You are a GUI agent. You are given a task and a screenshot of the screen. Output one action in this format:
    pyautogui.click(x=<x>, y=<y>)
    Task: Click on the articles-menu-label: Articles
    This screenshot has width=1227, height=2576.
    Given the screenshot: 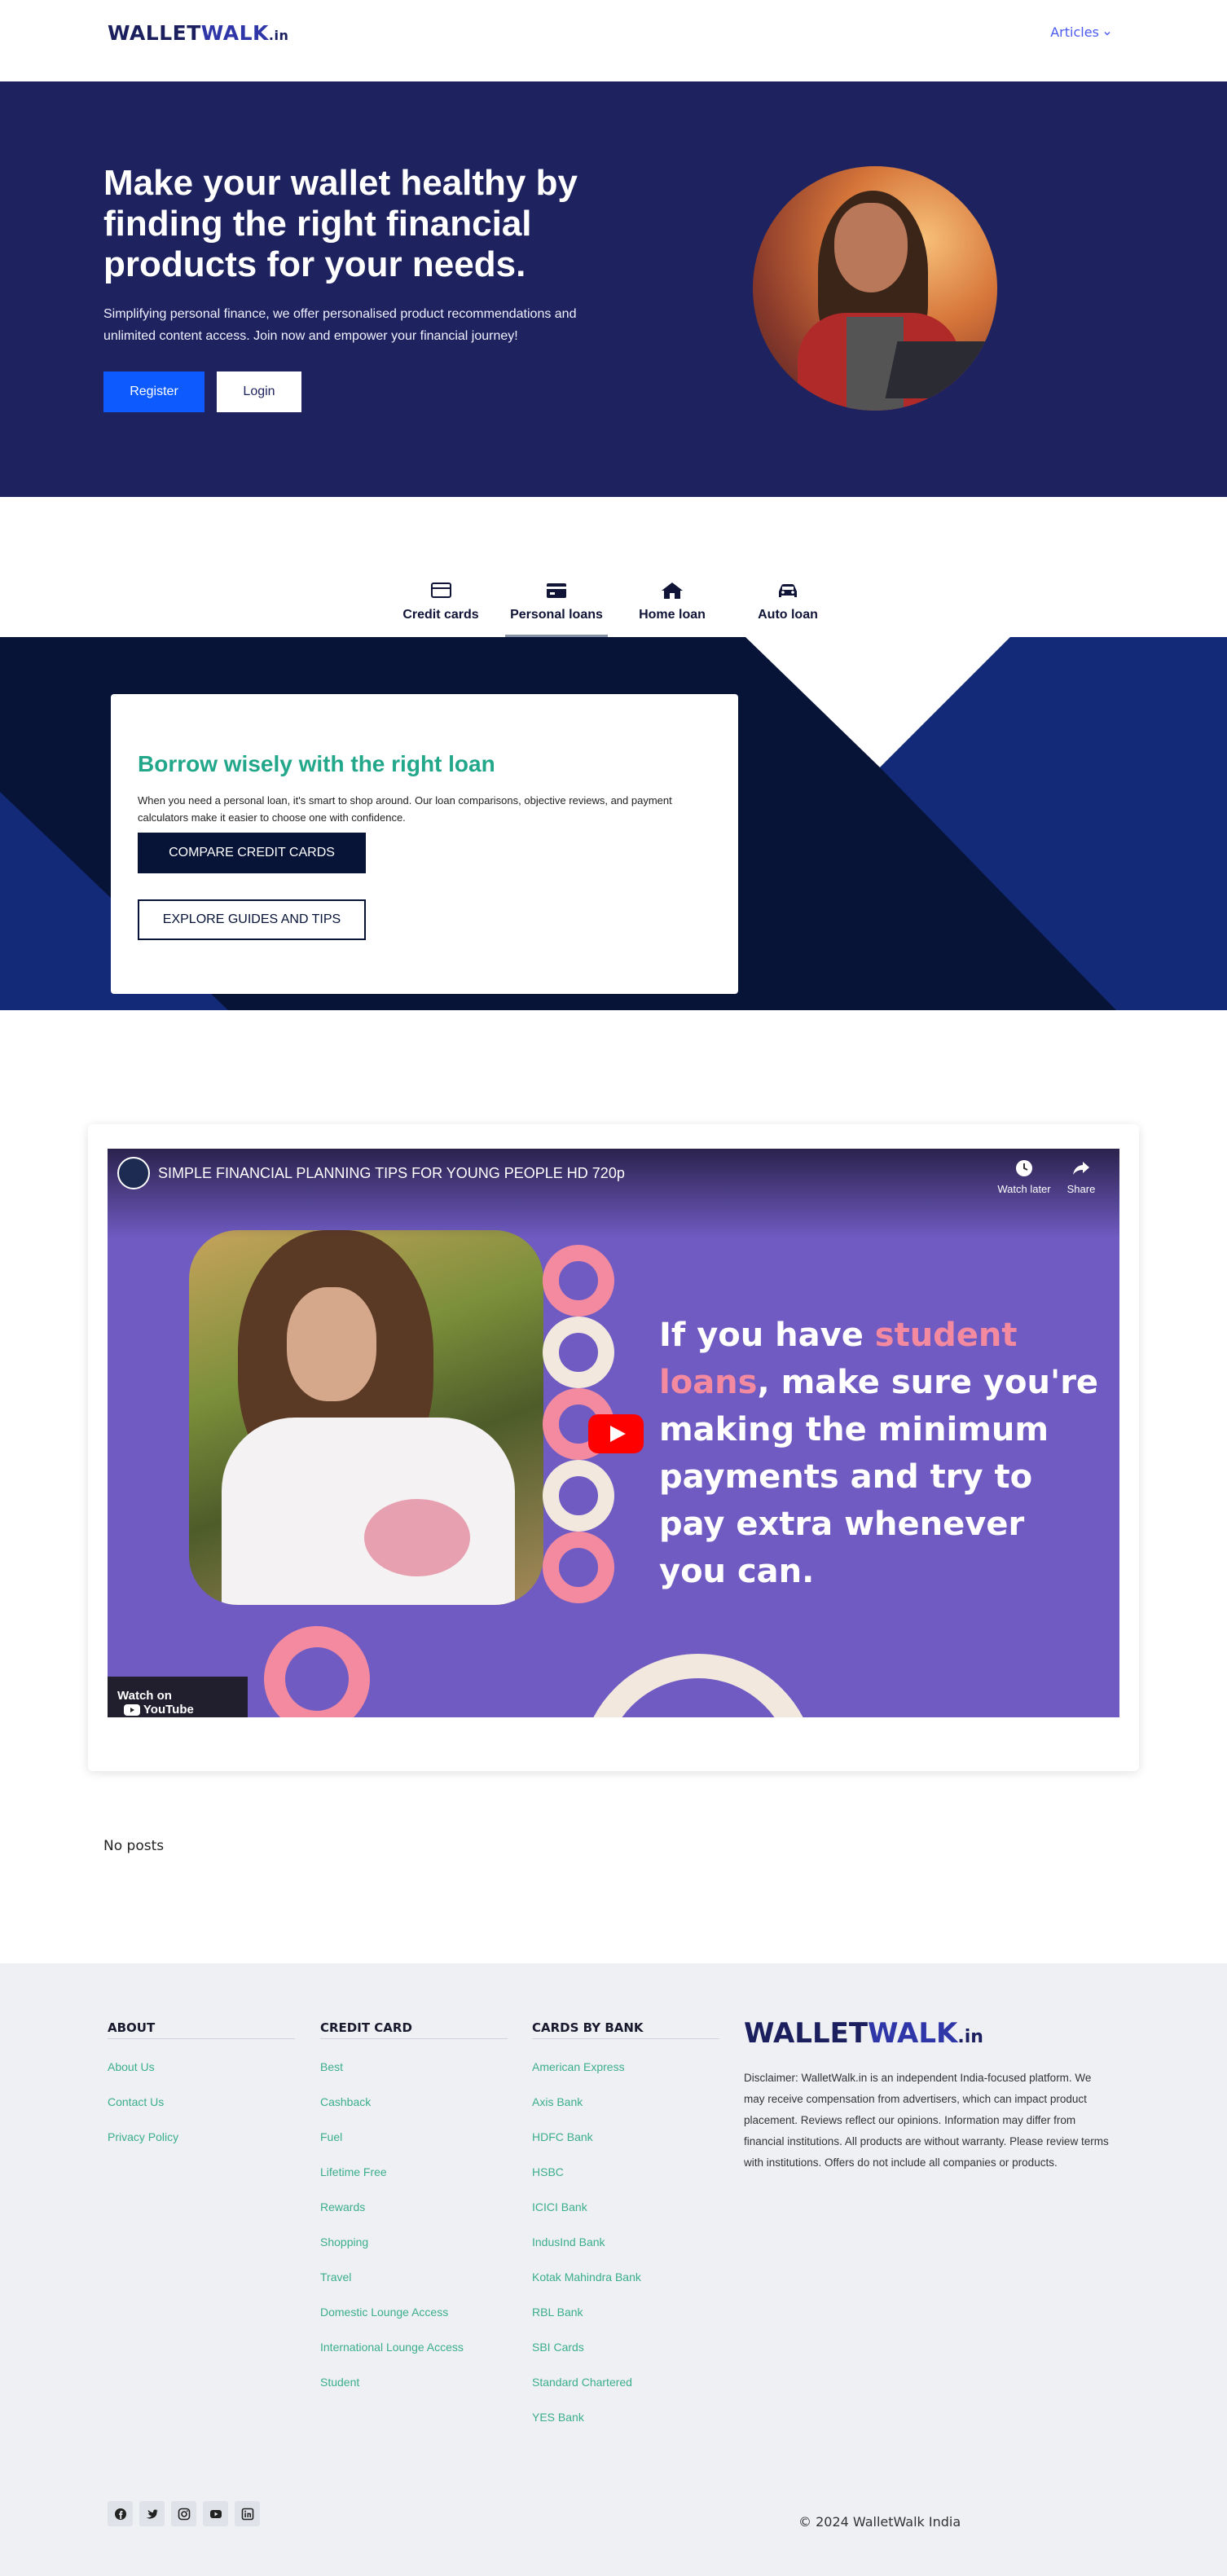 What is the action you would take?
    pyautogui.click(x=1074, y=32)
    